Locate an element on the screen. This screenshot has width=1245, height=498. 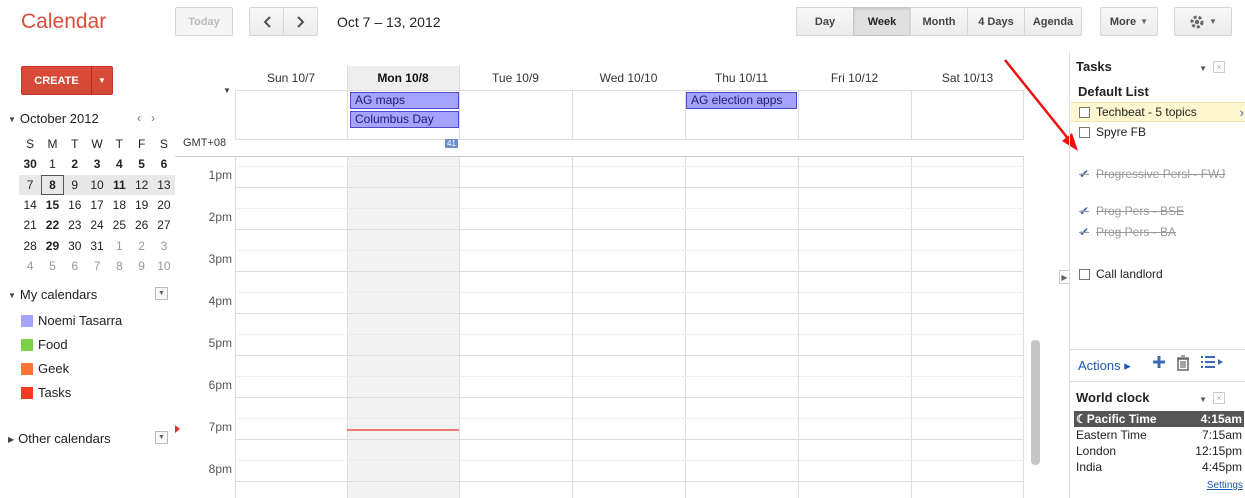
calendar-item-tasks: Tasks is located at coordinates (46, 392).